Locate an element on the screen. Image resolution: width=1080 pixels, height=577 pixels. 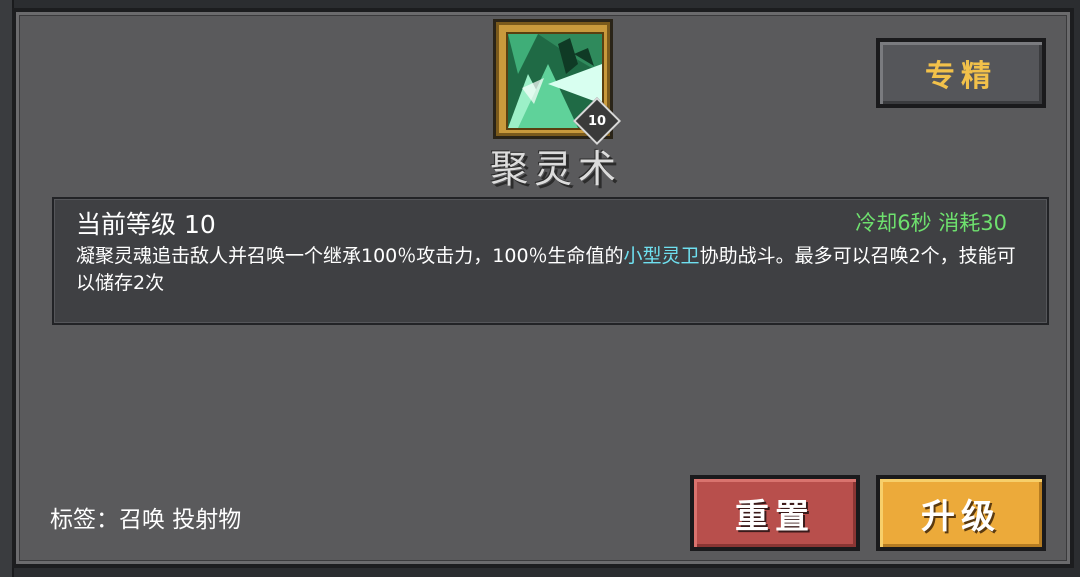
level-badge-value: 10 is located at coordinates (597, 121).